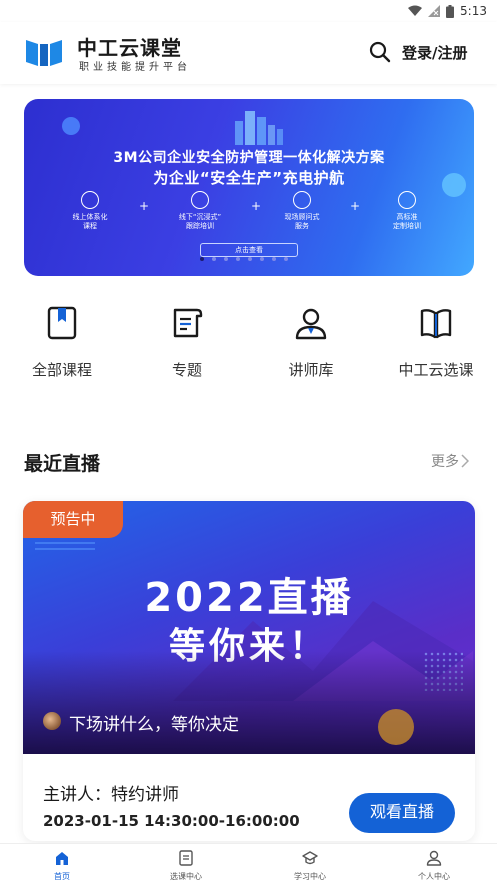  I want to click on banner-feature: 线下“沉浸式” 跟踪培训, so click(200, 211).